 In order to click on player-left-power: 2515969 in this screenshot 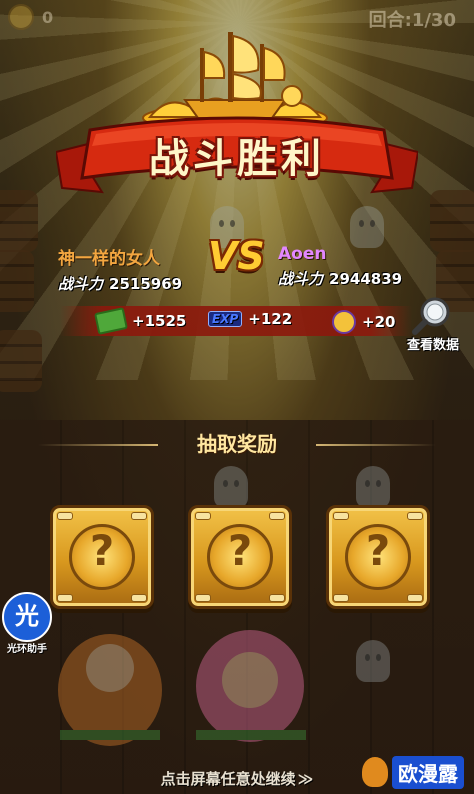, I will do `click(146, 284)`.